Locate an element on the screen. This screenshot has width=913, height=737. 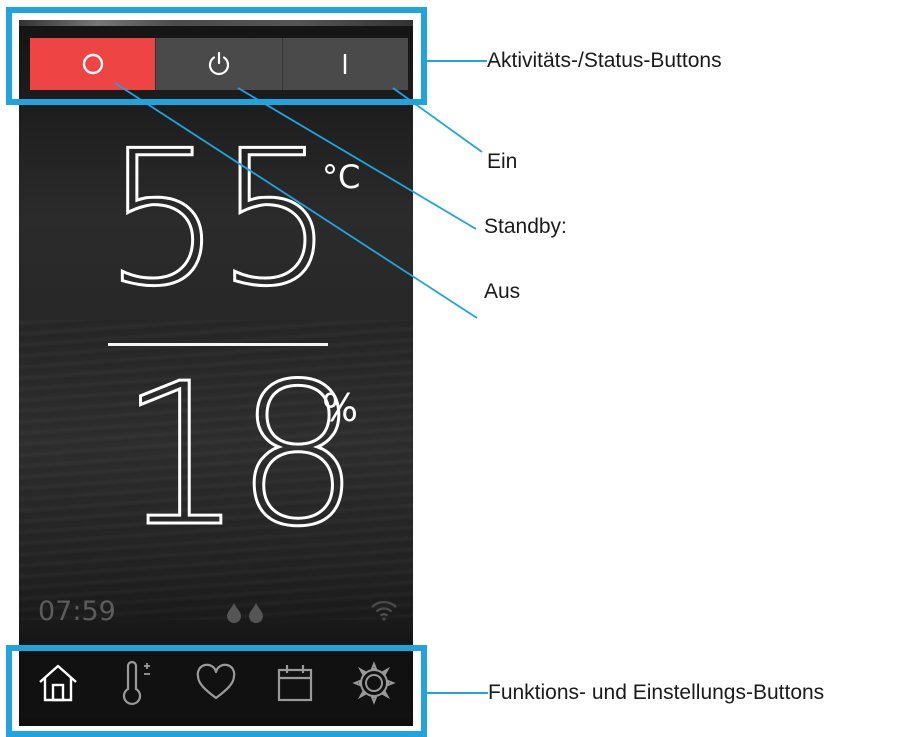
function-buttons-callout: Funktions- und Einstellungs-Buttons is located at coordinates (656, 692).